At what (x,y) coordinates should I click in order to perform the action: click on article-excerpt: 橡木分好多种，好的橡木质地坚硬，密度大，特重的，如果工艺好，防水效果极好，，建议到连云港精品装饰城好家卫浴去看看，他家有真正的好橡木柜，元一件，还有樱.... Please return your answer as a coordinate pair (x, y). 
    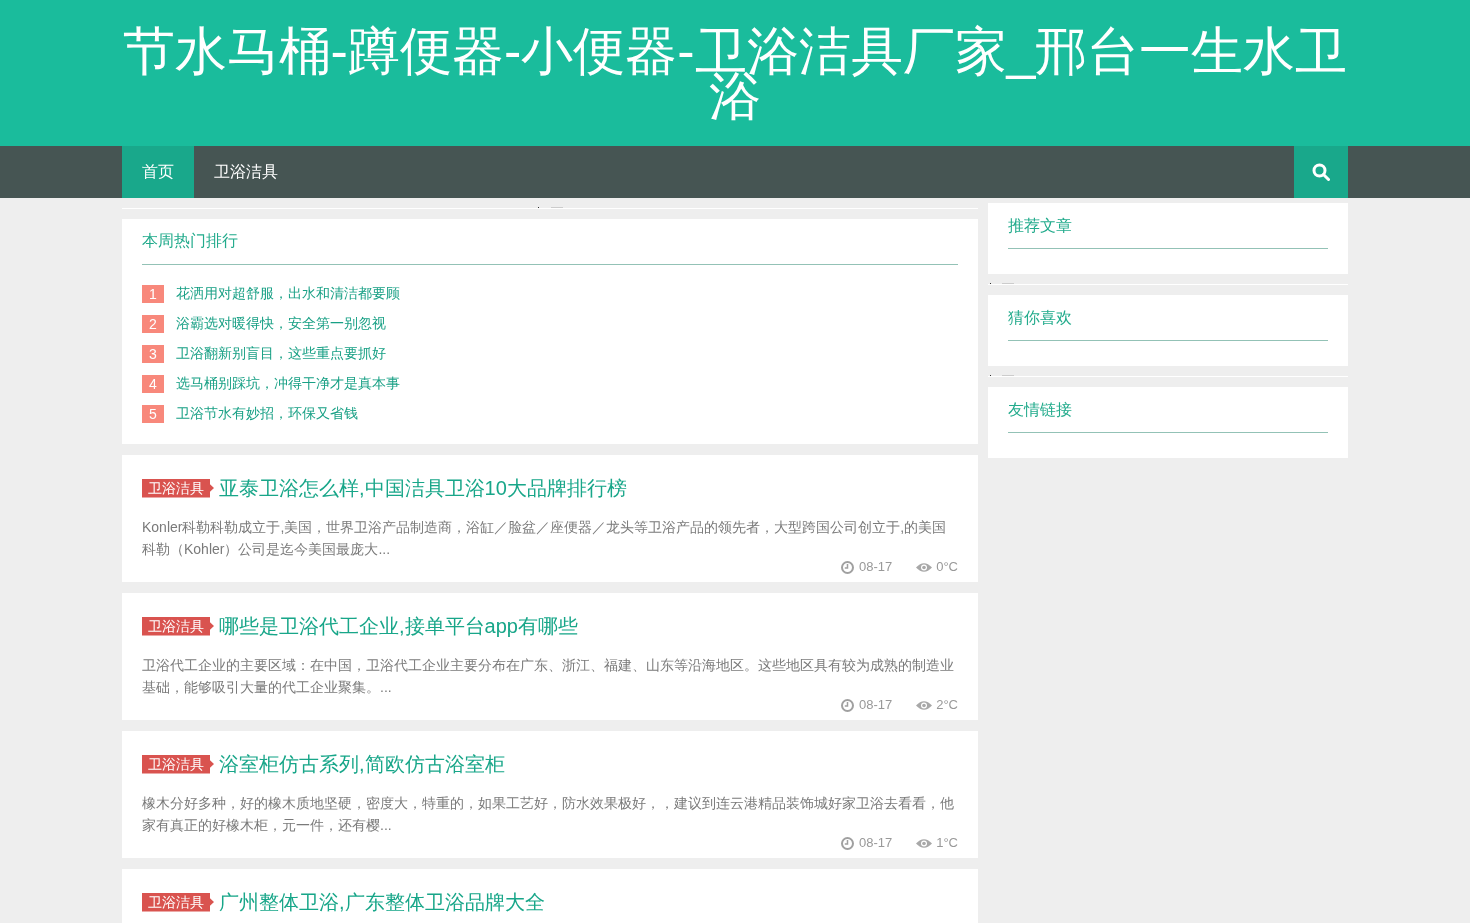
    Looking at the image, I should click on (548, 814).